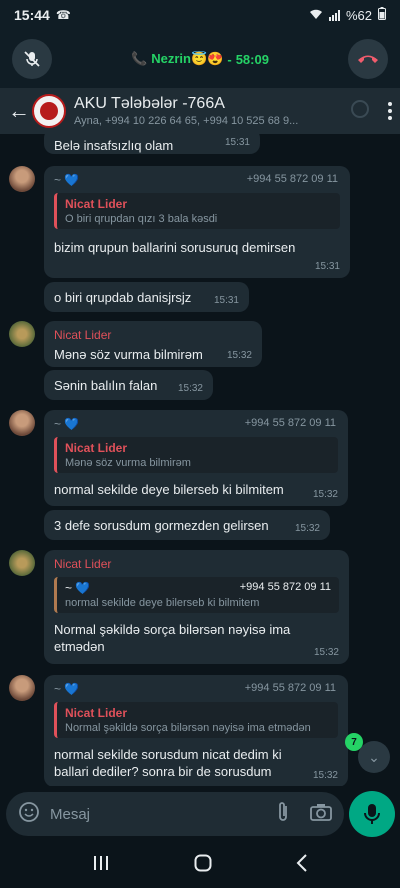 The height and width of the screenshot is (888, 400). I want to click on message-line: normal sekilde sorusdum nicat dedim ki, so click(168, 754).